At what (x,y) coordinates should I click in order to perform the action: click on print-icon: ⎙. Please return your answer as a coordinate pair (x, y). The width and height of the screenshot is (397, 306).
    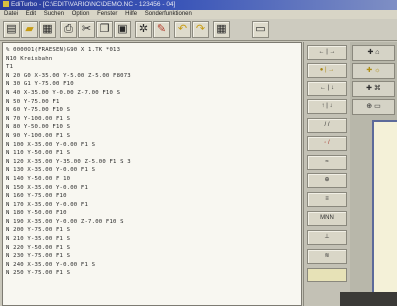
    Looking at the image, I should click on (68, 29).